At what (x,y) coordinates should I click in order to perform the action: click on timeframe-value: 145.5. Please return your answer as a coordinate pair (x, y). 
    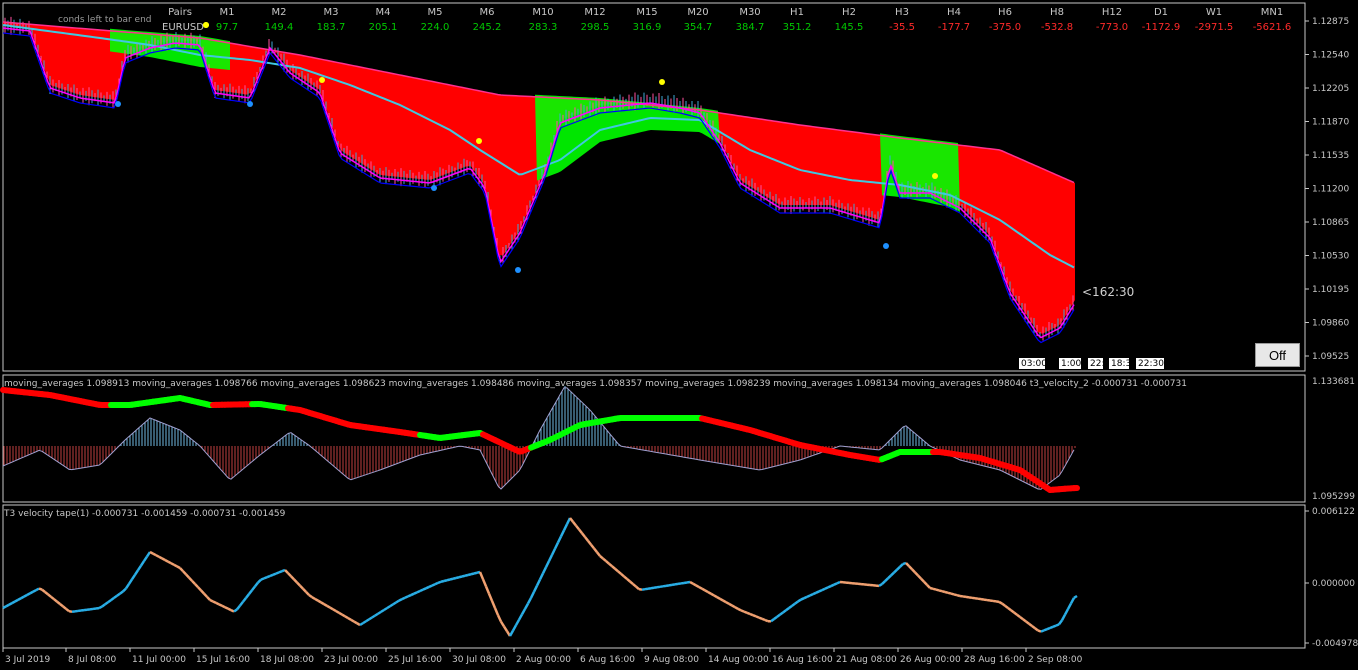
    Looking at the image, I should click on (849, 27).